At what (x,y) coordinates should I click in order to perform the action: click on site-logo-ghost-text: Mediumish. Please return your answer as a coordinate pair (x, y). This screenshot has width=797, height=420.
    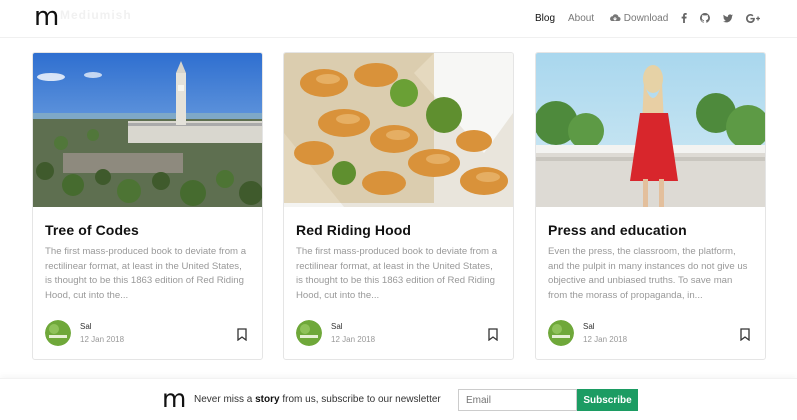
    Looking at the image, I should click on (96, 15).